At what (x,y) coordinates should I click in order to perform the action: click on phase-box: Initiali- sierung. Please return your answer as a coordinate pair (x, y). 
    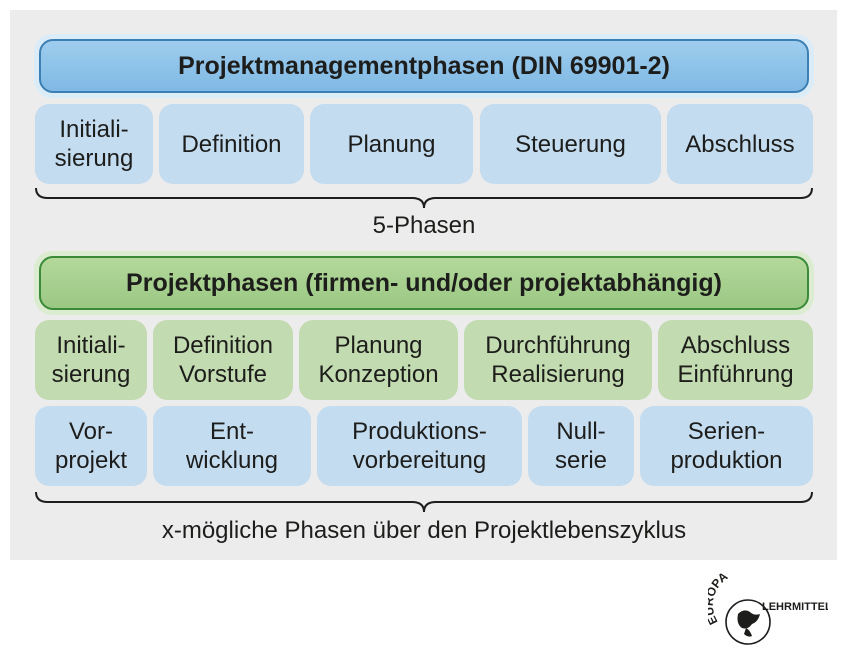
    Looking at the image, I should click on (94, 144).